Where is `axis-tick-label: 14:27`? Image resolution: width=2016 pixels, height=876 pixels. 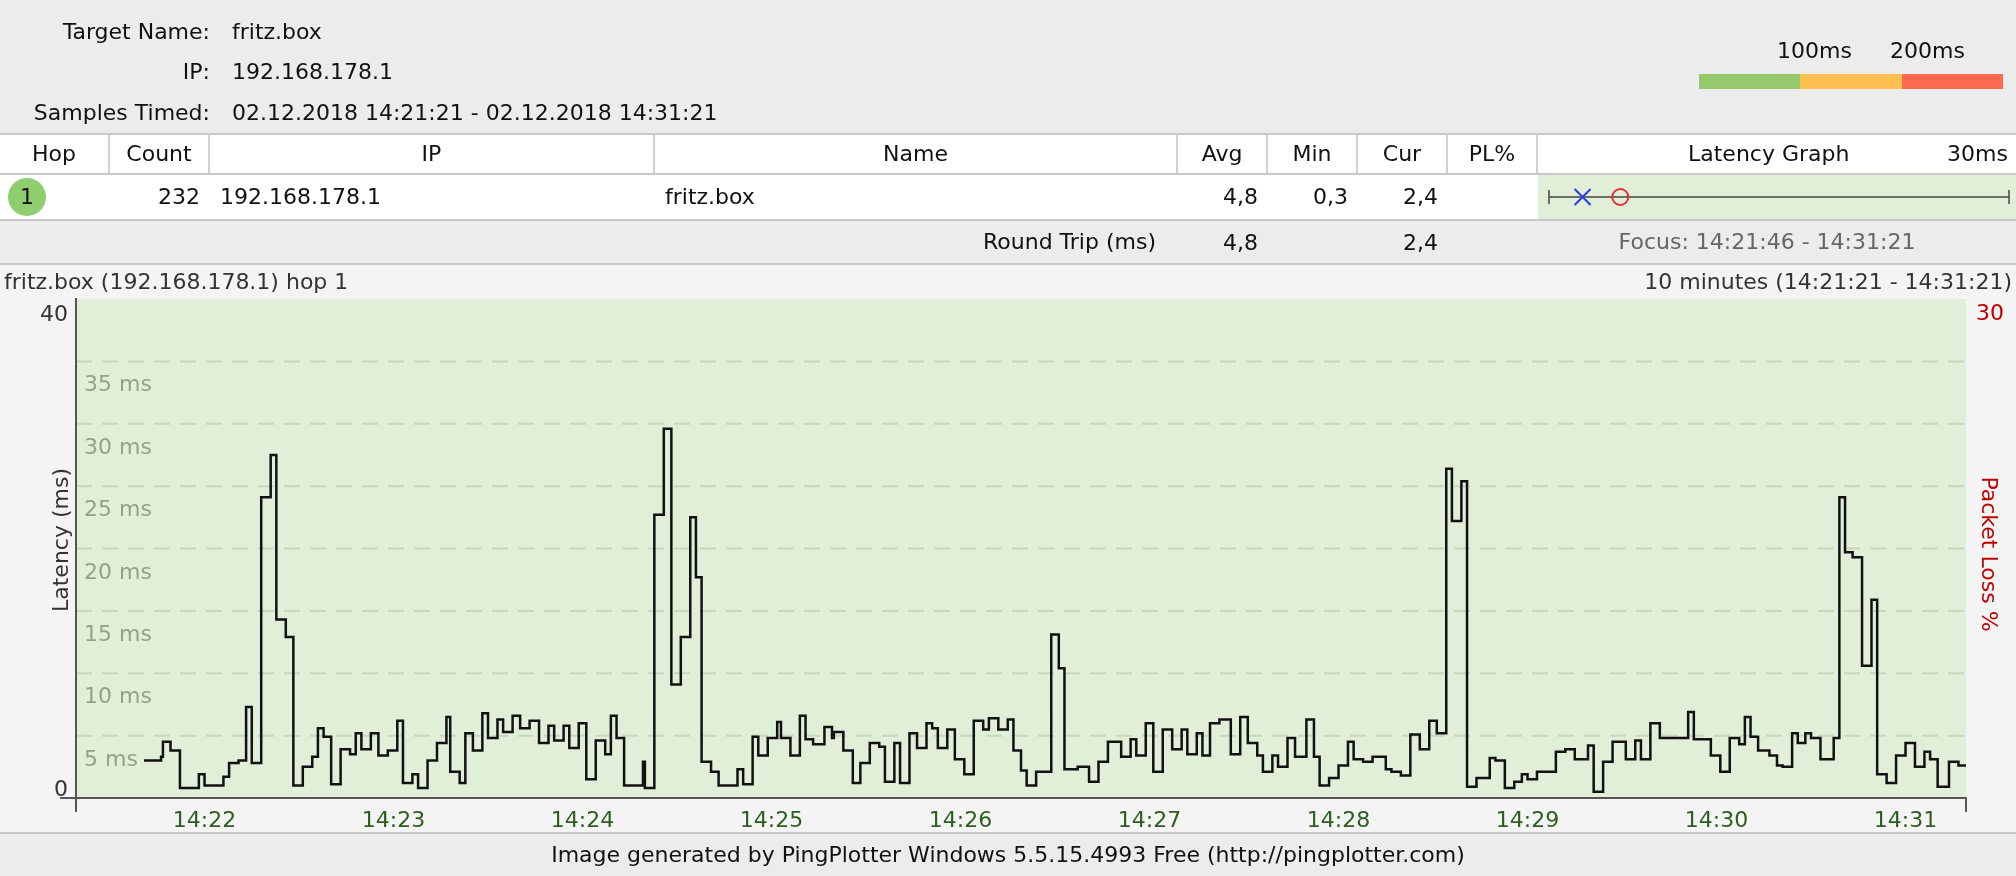 axis-tick-label: 14:27 is located at coordinates (1149, 819).